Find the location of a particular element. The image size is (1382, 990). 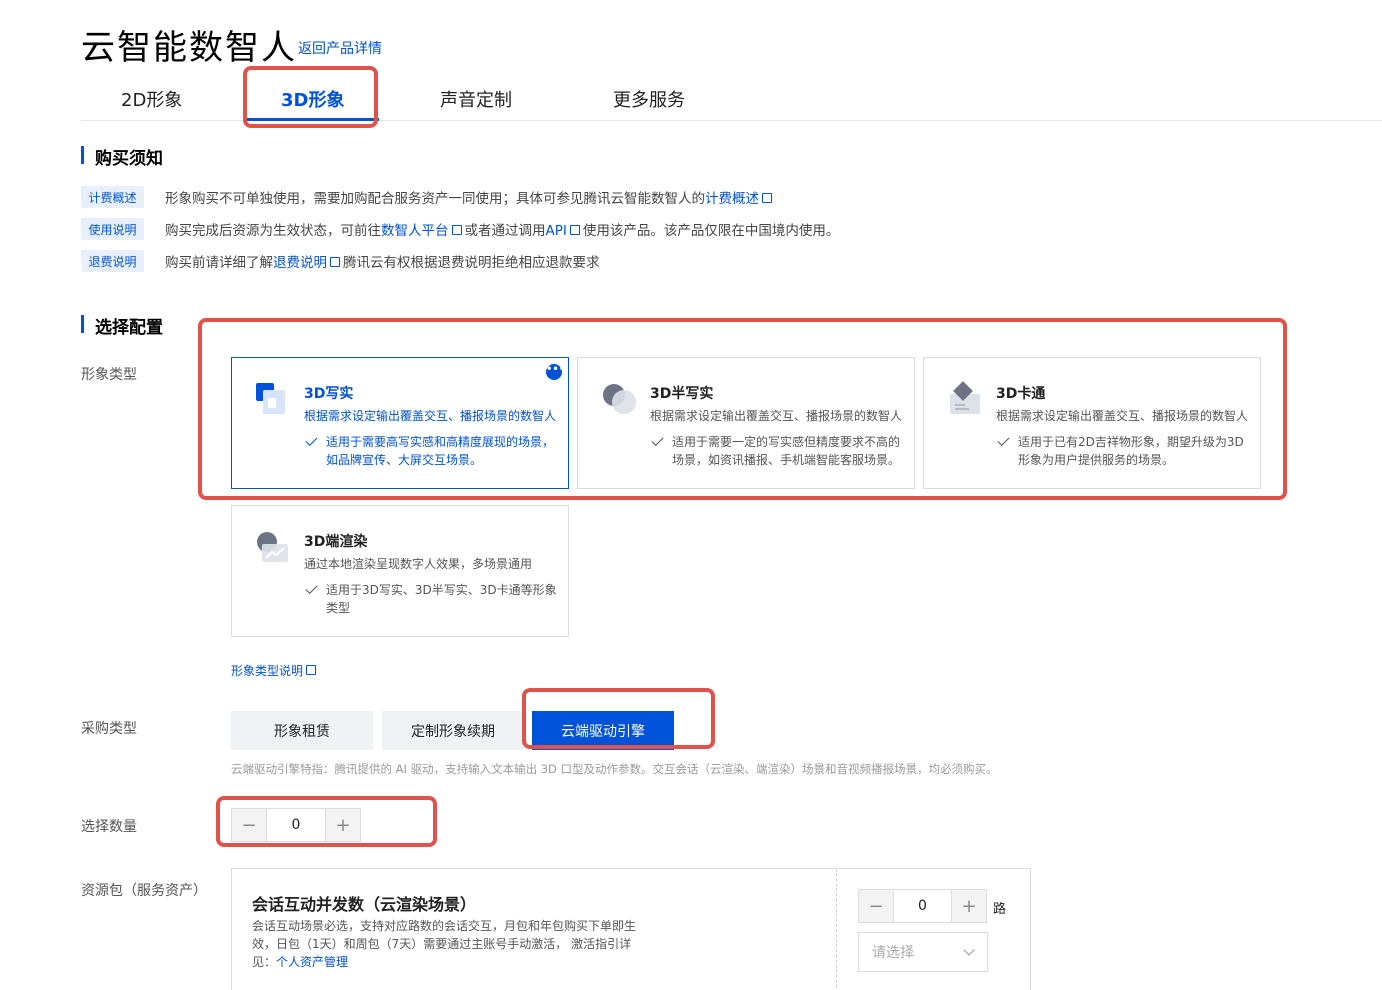

purchase-type-renewal: 定制形象续期 is located at coordinates (453, 730).